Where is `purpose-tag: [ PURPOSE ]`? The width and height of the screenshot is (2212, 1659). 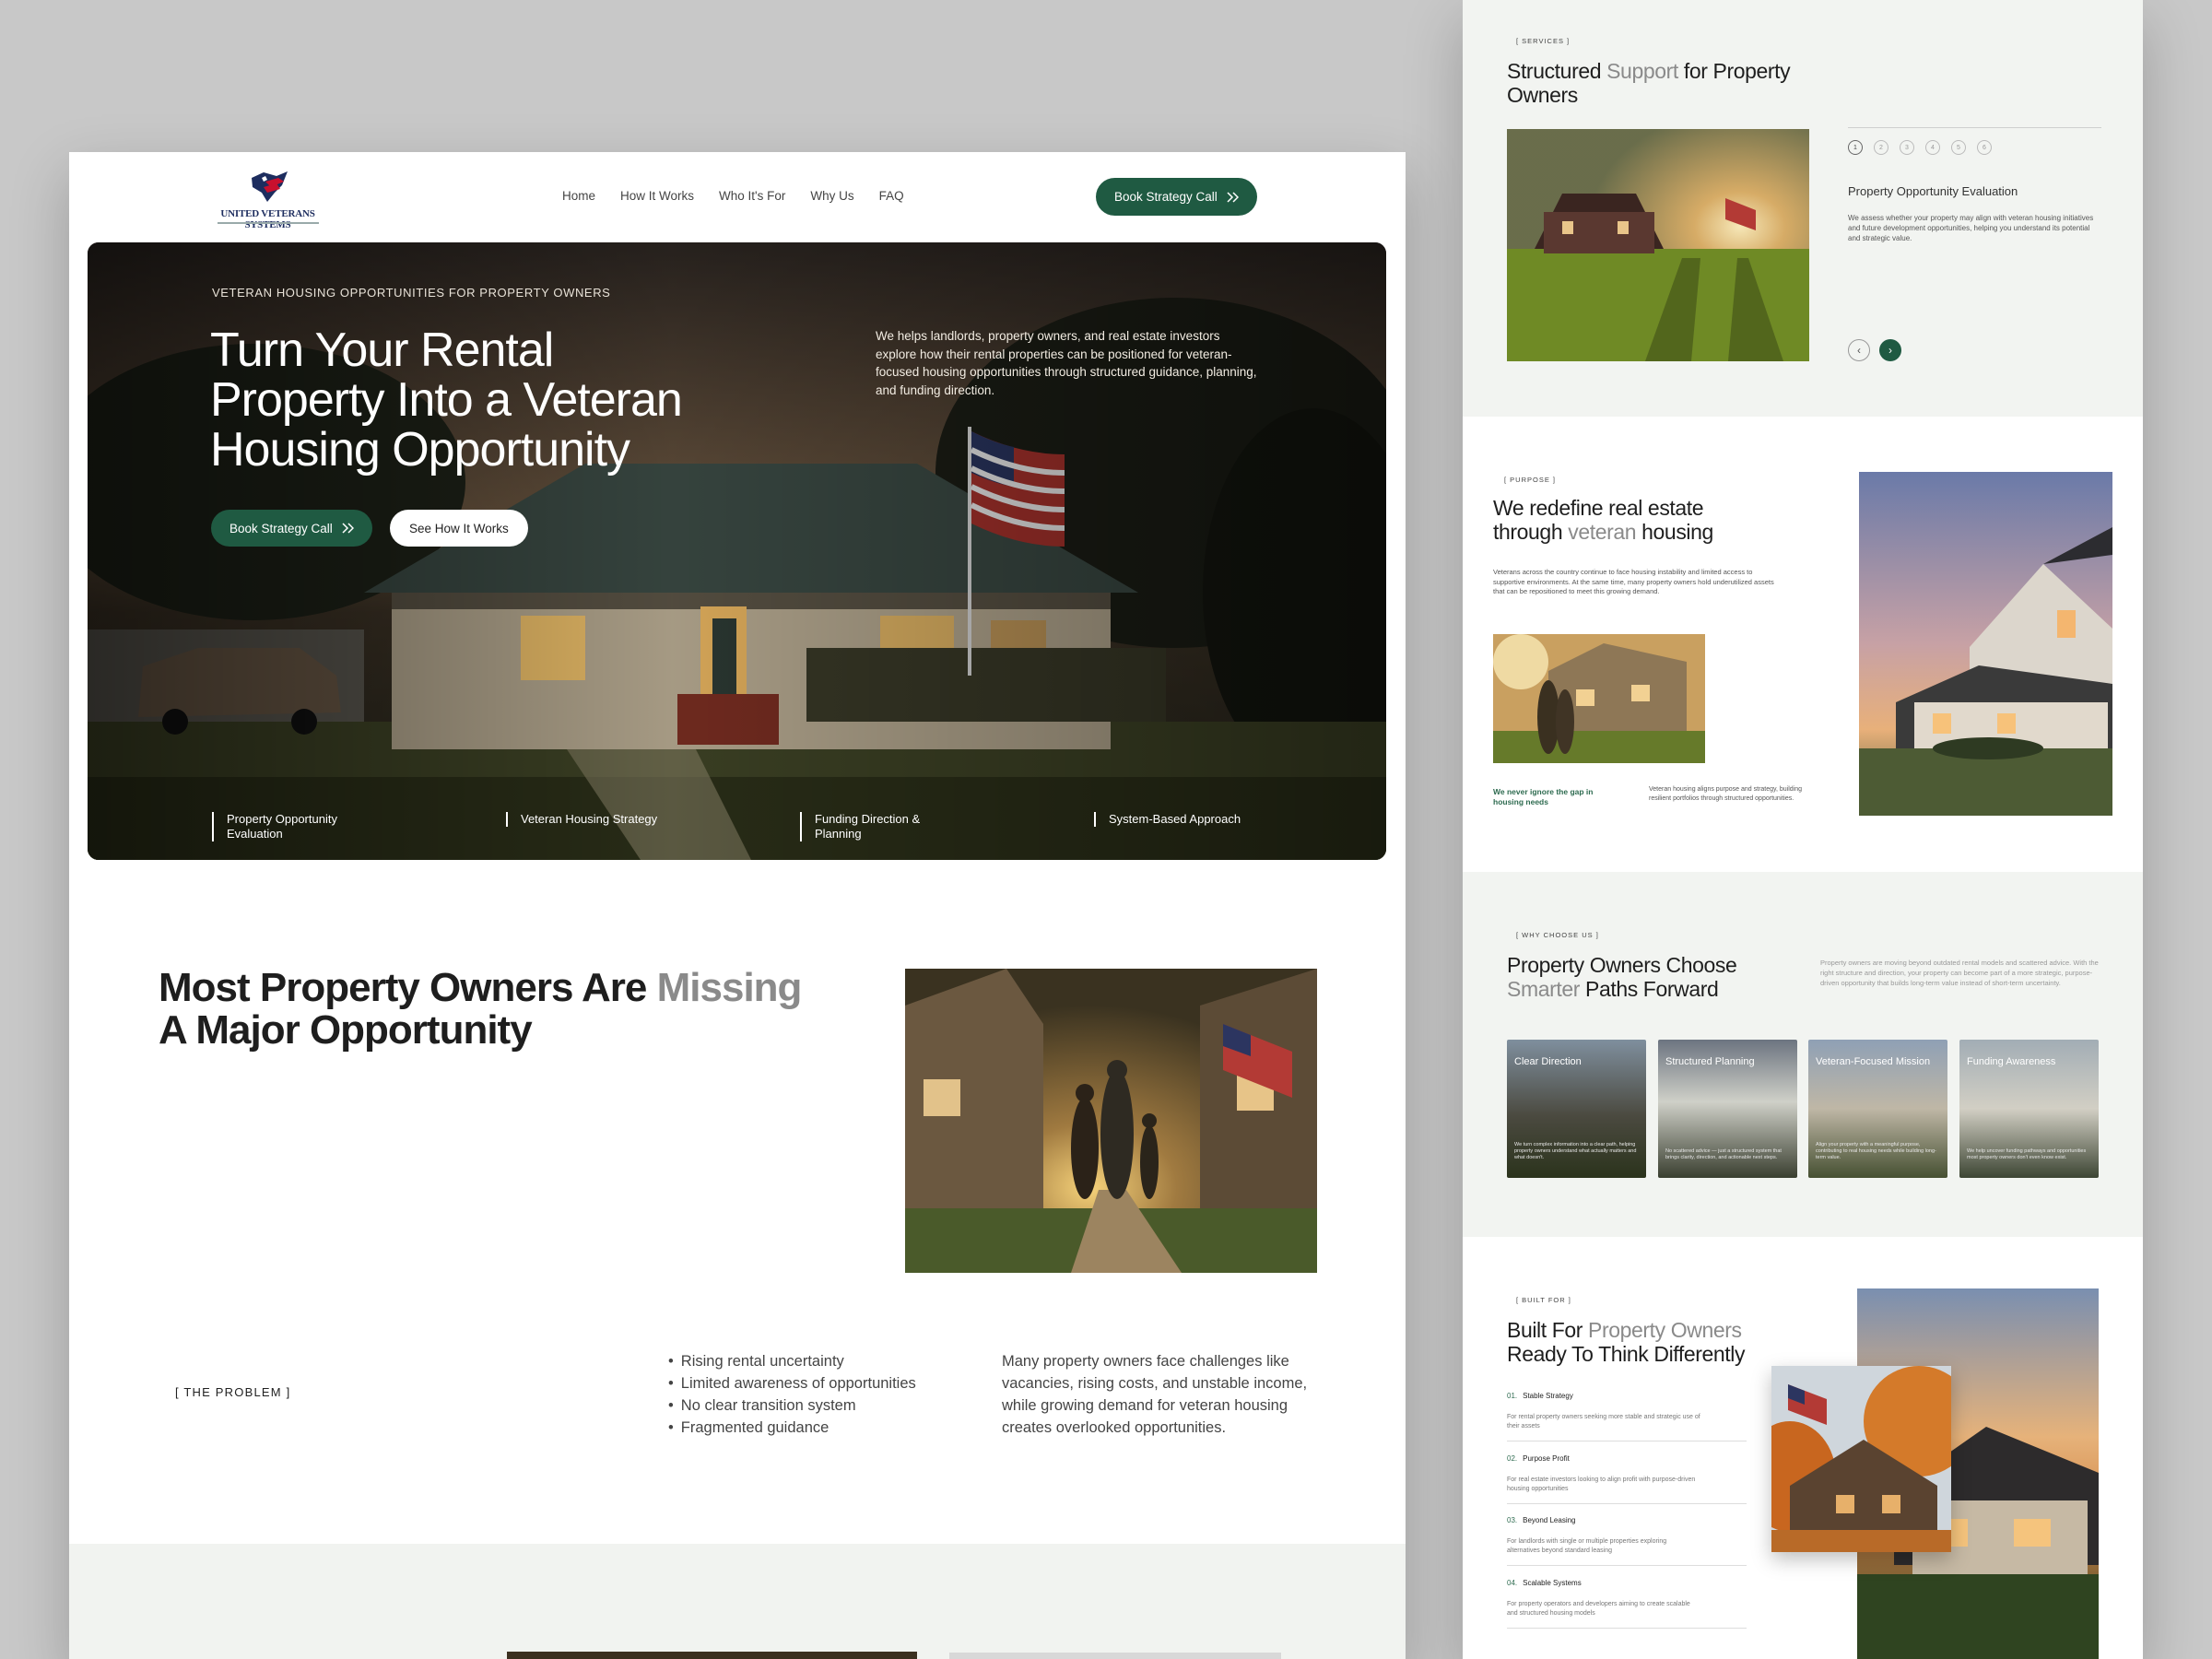 purpose-tag: [ PURPOSE ] is located at coordinates (1530, 480).